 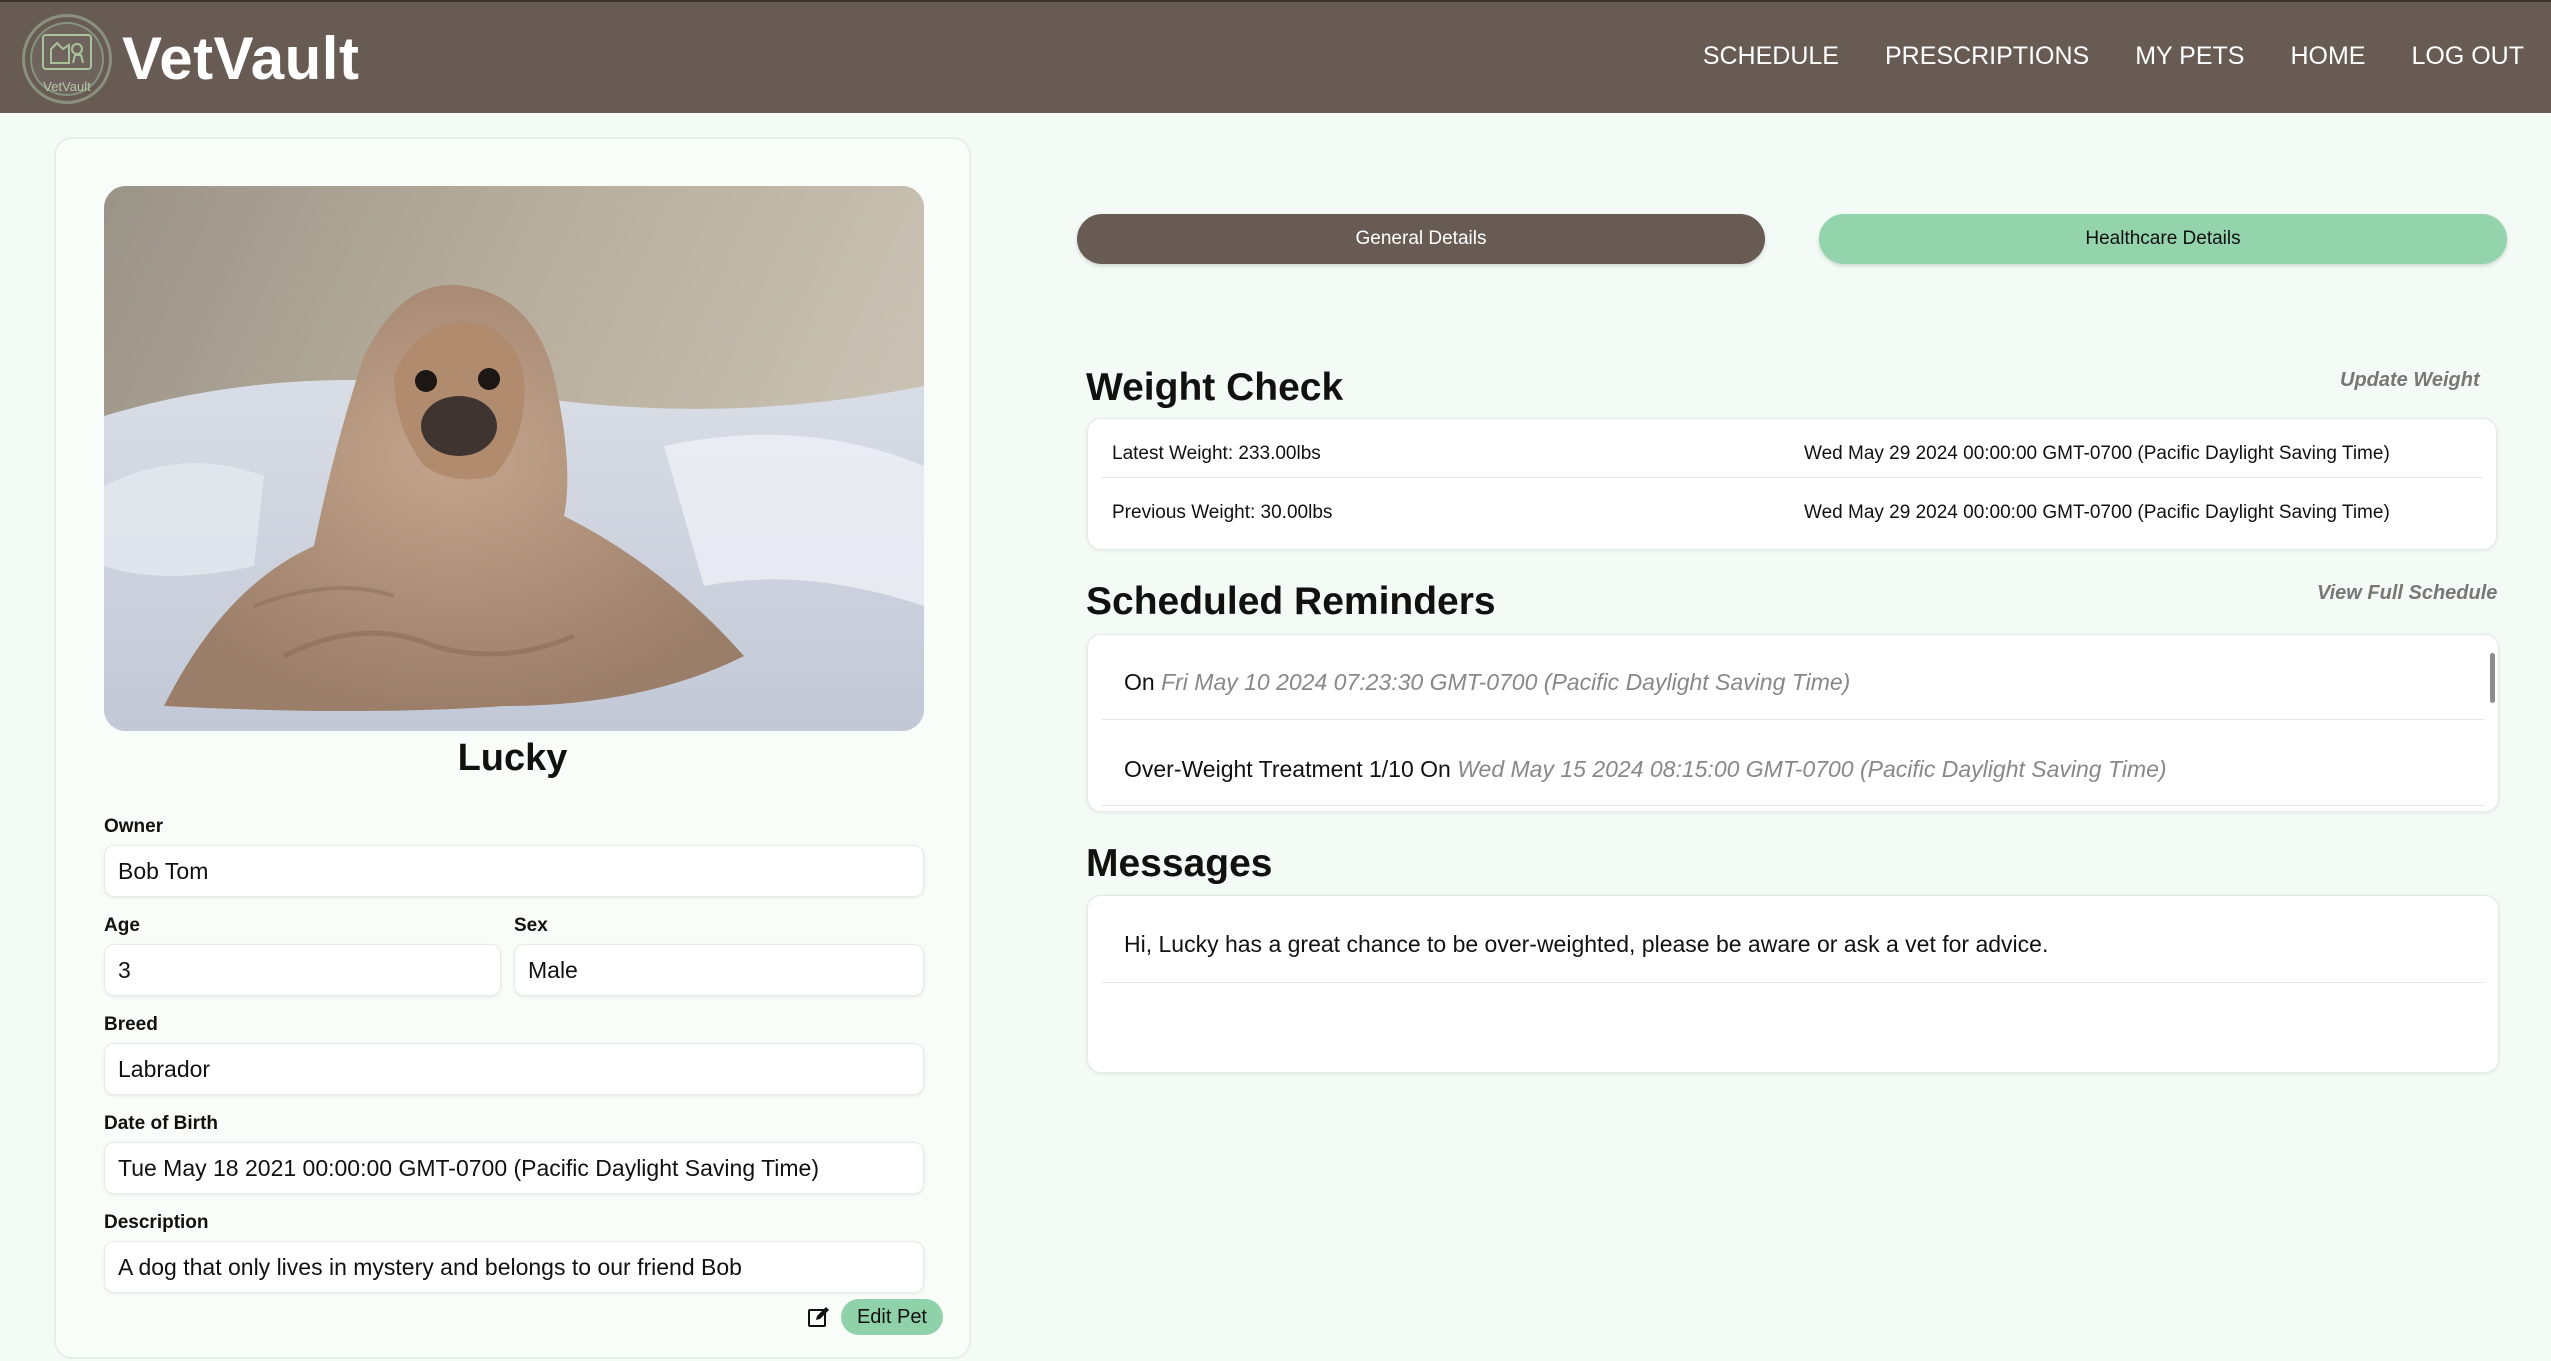 I want to click on tab-healthcare-details: Healthcare Details, so click(x=2163, y=239).